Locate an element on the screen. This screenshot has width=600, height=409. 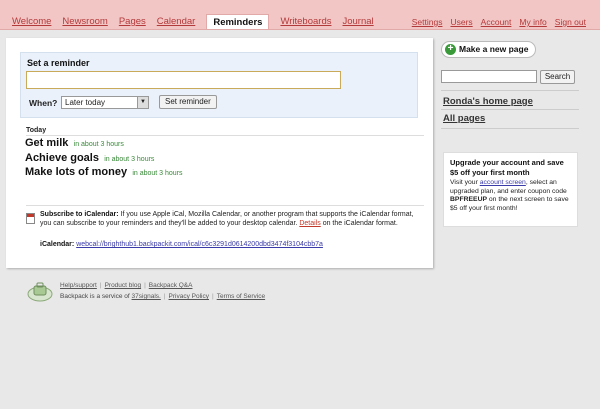
list-item: Make lots of money in about 3 hours is located at coordinates (104, 173).